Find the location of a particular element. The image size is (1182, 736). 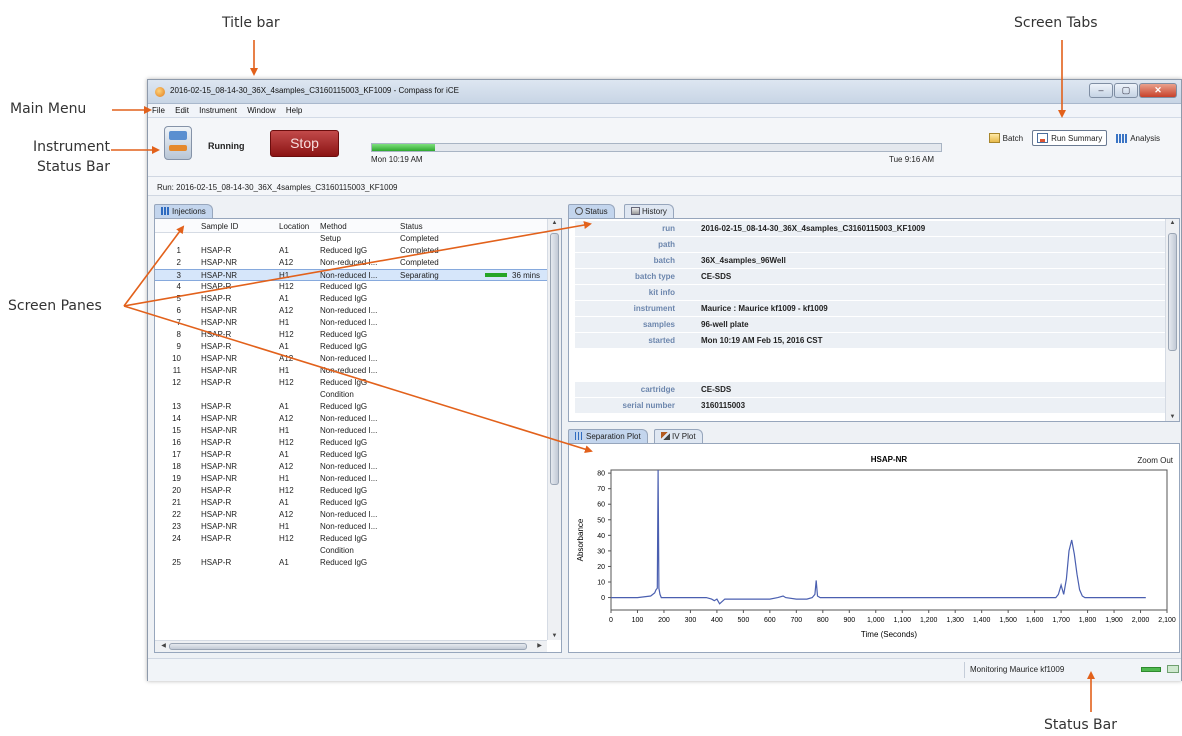

iv-plot-icon is located at coordinates (665, 436).